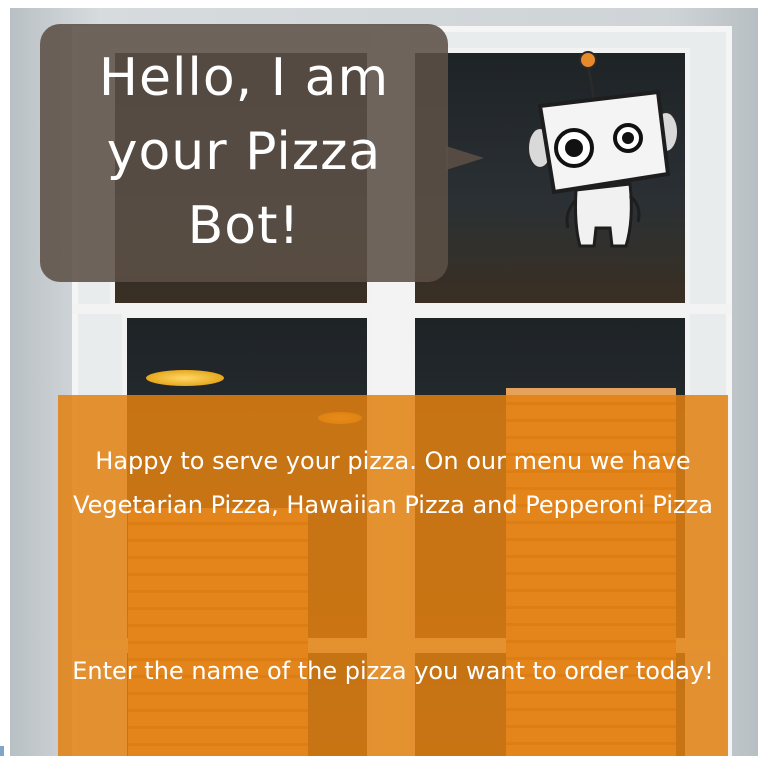  Describe the element at coordinates (185, 378) in the screenshot. I see `lamp-light` at that location.